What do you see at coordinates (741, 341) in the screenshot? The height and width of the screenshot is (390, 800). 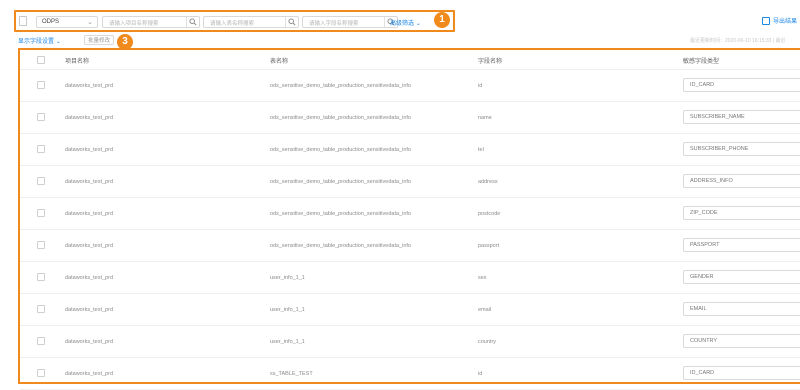 I see `sensitive-type-select: COUNTRY` at bounding box center [741, 341].